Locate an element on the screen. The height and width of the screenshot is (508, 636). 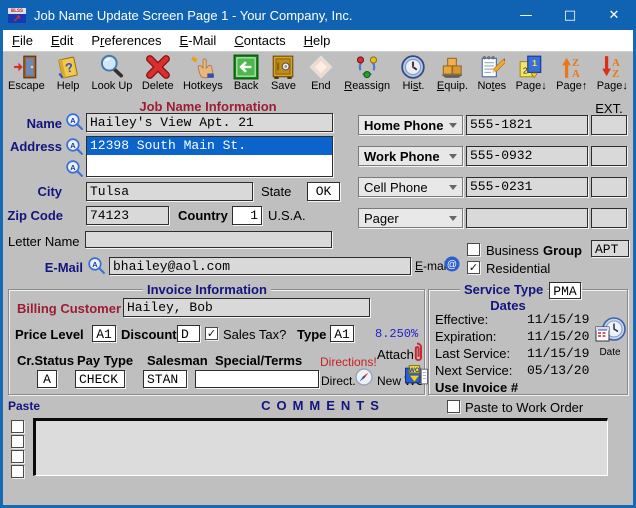
paste-to-work-order-checkbox is located at coordinates (453, 406).